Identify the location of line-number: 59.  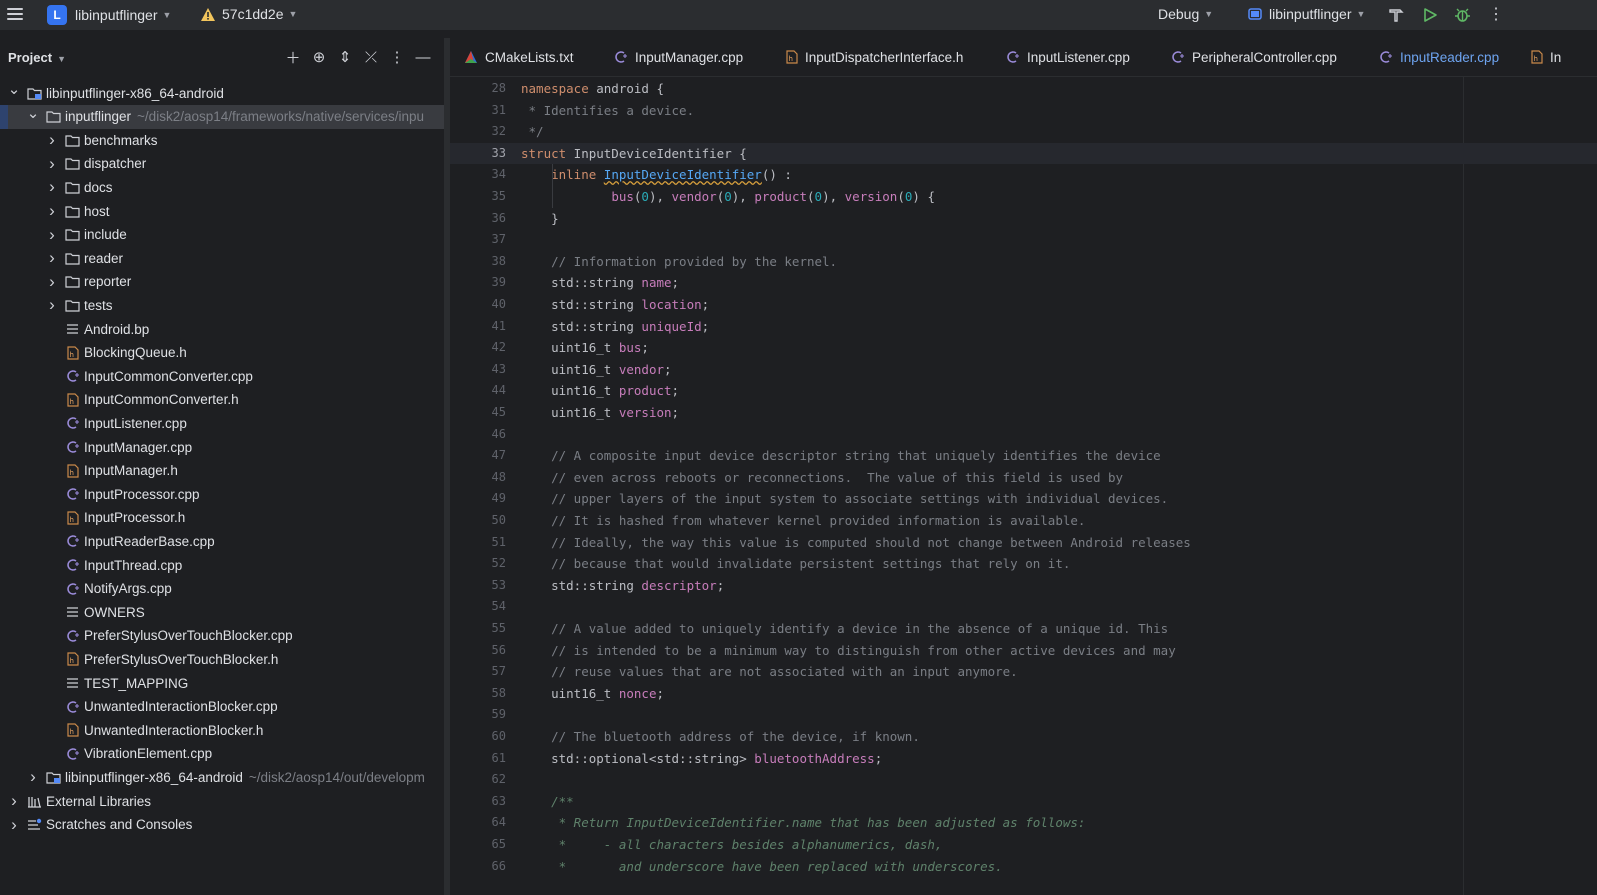
(485, 714).